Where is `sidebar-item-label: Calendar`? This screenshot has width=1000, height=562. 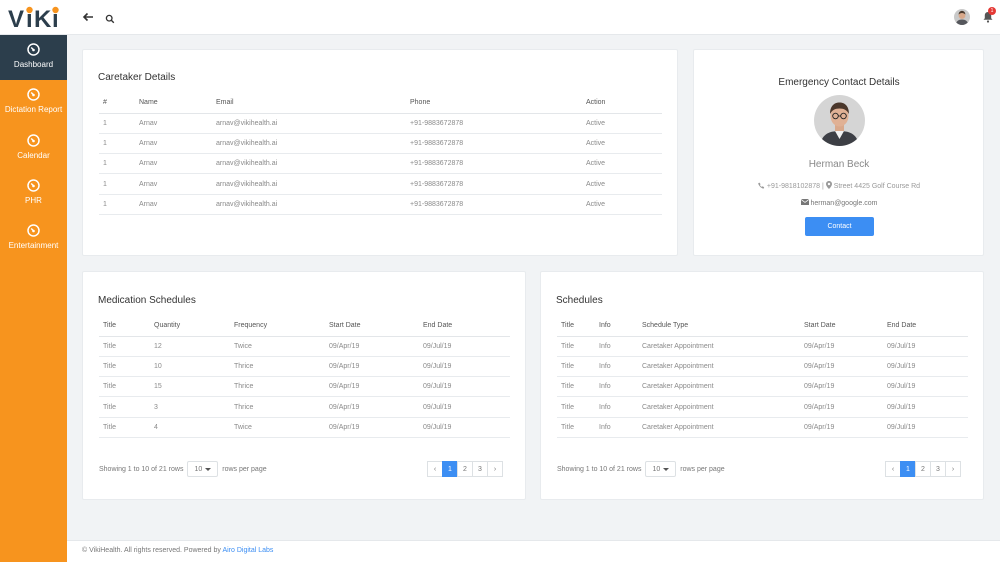
sidebar-item-label: Calendar is located at coordinates (33, 155).